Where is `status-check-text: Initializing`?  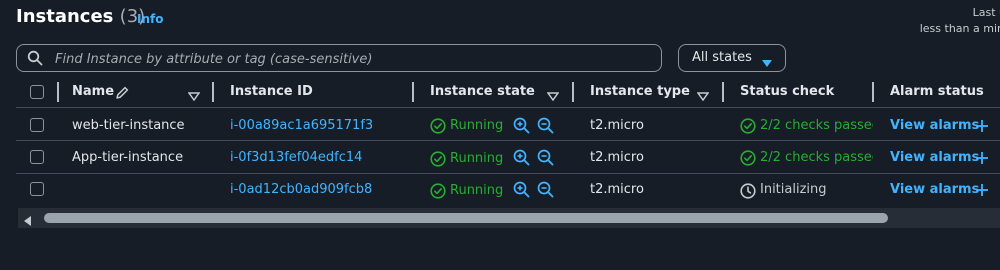
status-check-text: Initializing is located at coordinates (793, 189).